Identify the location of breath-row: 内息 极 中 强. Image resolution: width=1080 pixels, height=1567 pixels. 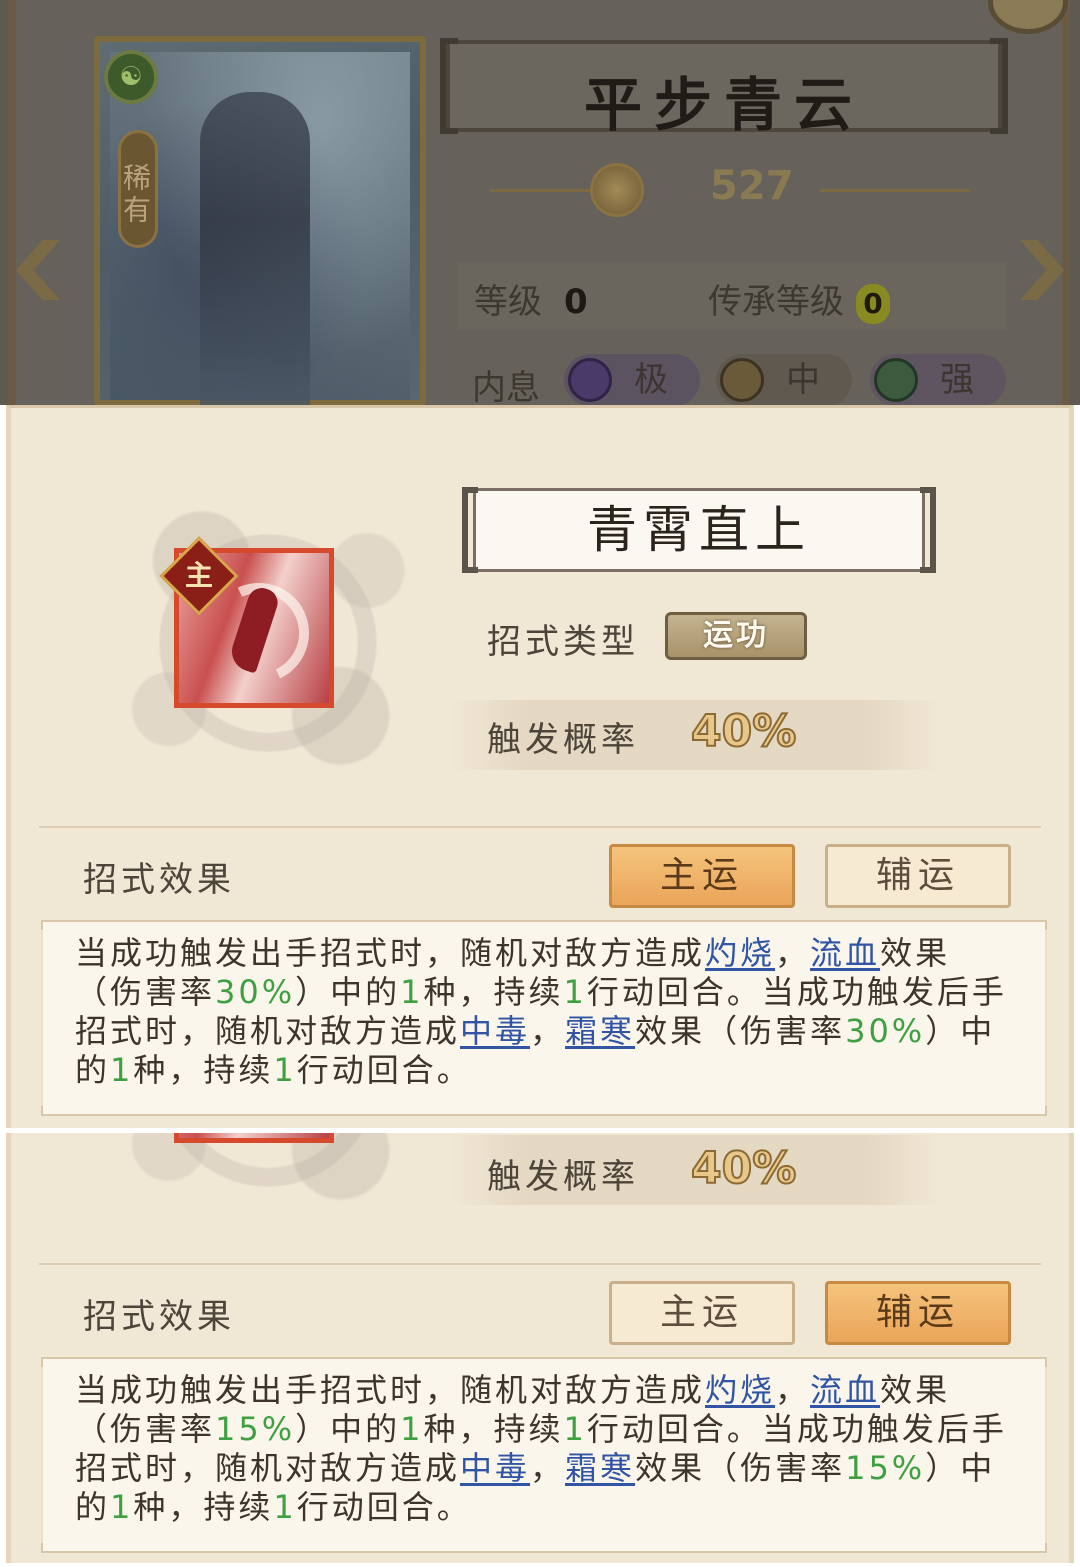
(752, 378).